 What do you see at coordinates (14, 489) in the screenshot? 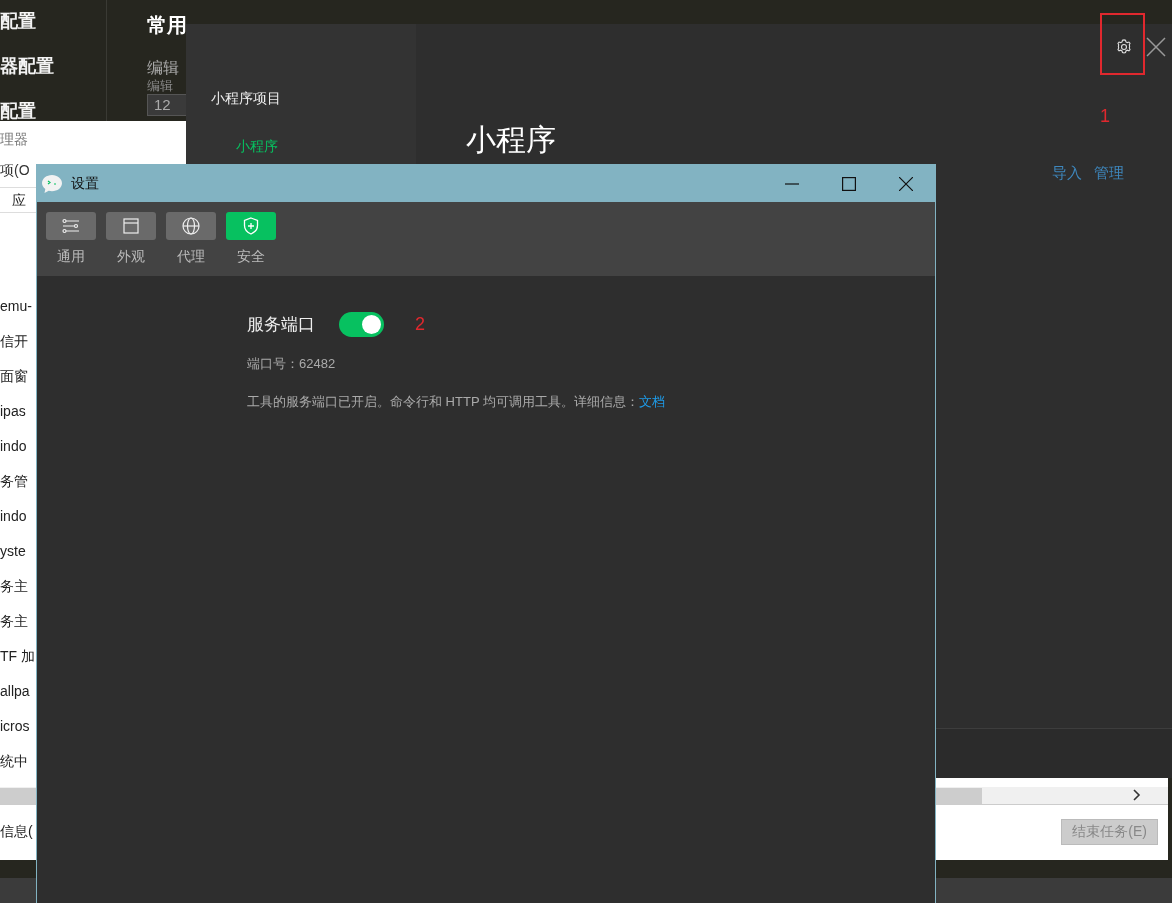
I see `process-name: 务管` at bounding box center [14, 489].